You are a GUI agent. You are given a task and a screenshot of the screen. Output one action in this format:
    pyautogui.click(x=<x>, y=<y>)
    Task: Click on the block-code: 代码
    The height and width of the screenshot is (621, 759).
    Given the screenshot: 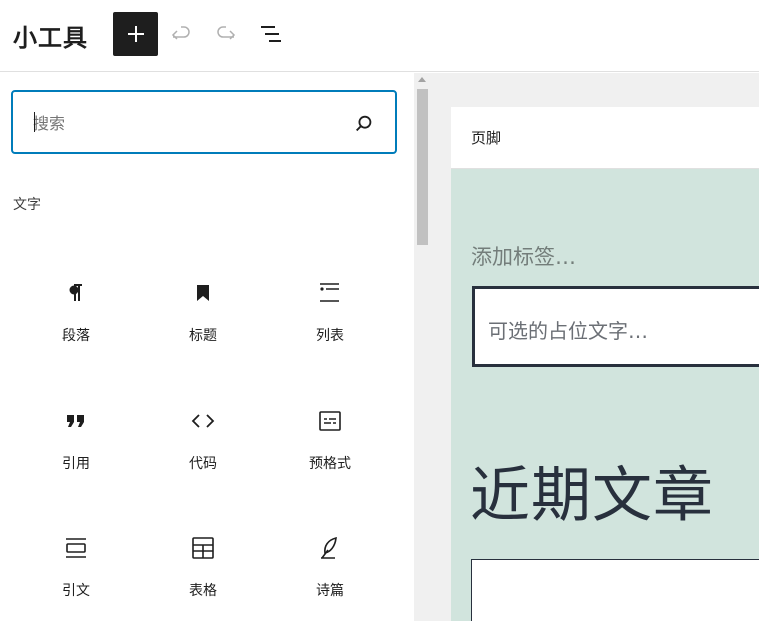 What is the action you would take?
    pyautogui.click(x=203, y=438)
    